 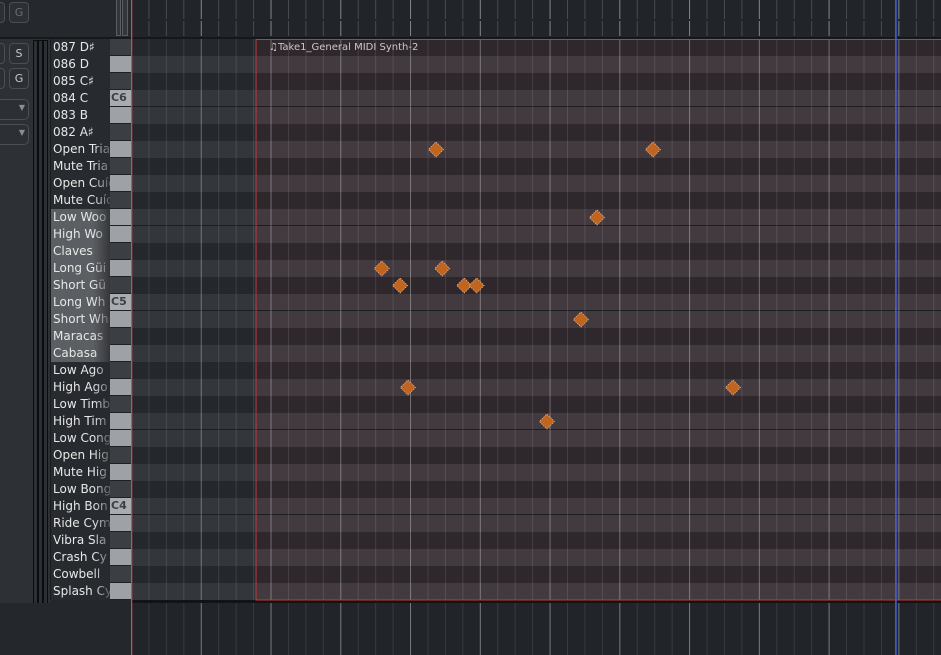 I want to click on note-label: Low Bong, so click(x=80, y=489).